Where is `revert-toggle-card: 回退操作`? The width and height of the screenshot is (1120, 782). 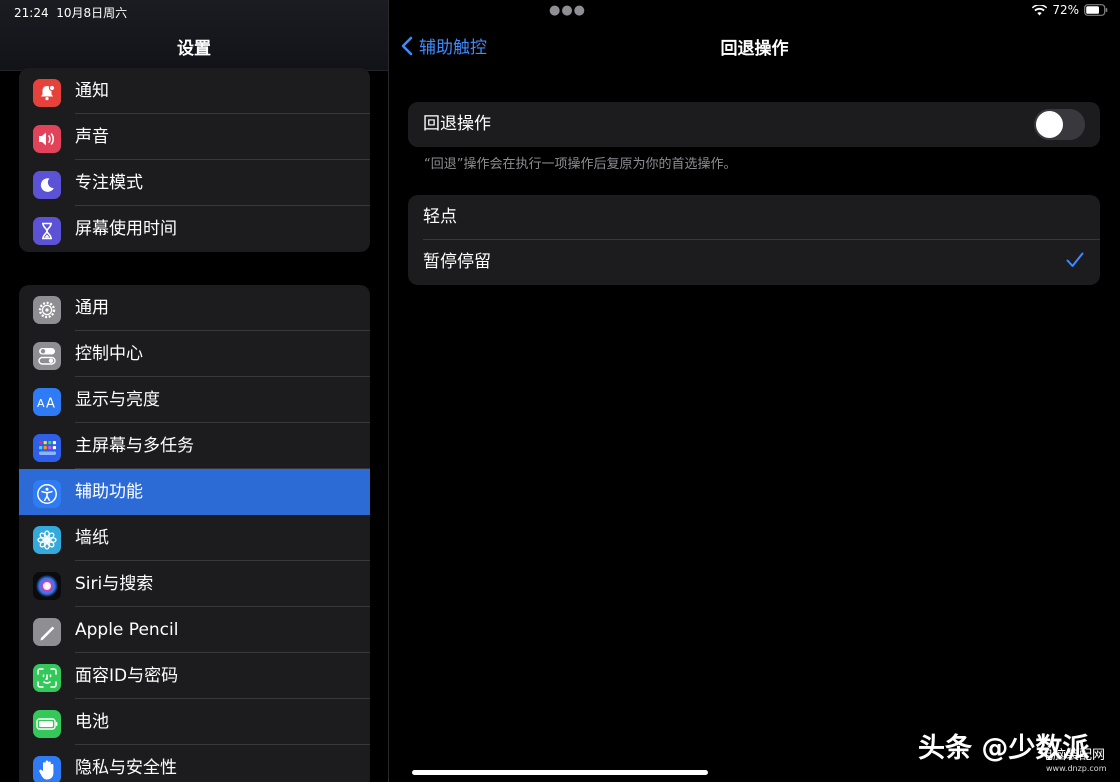
revert-toggle-card: 回退操作 is located at coordinates (754, 124).